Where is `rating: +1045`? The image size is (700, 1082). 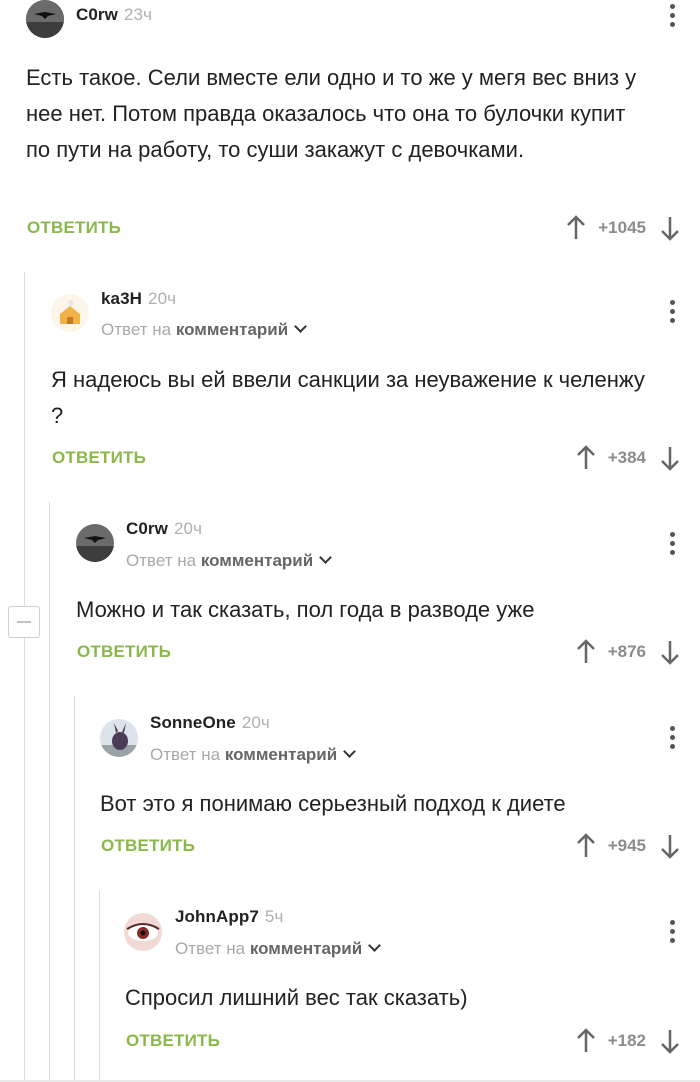 rating: +1045 is located at coordinates (623, 228).